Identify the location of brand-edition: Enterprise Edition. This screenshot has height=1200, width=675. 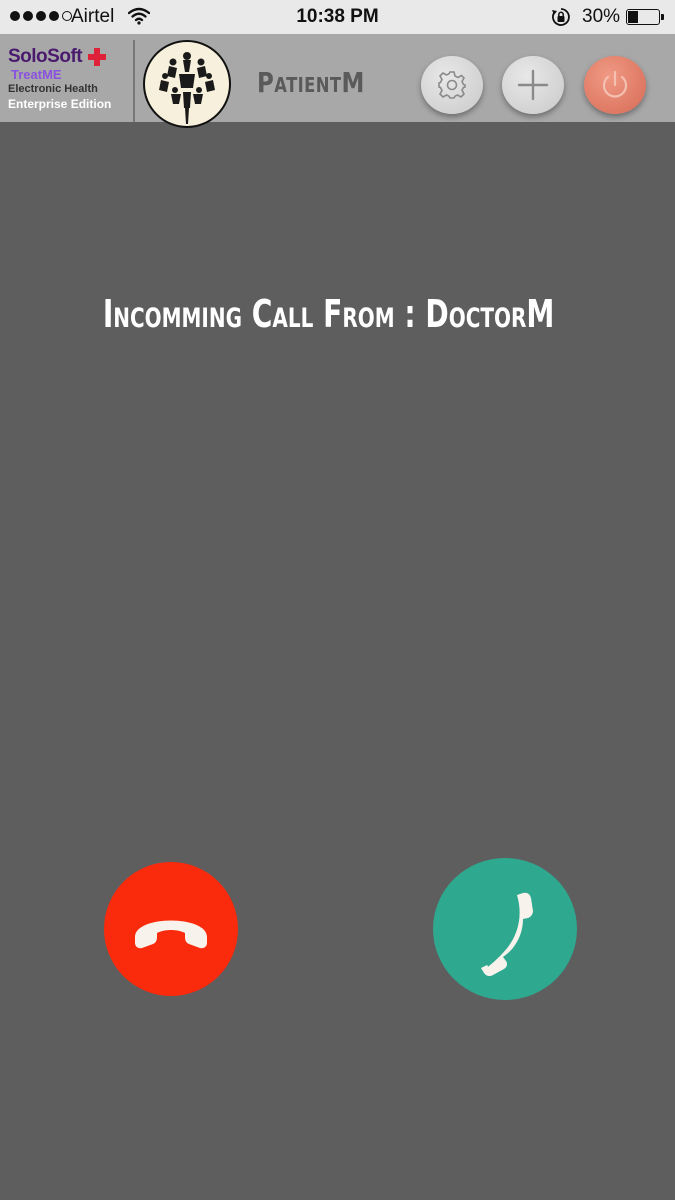
(60, 104).